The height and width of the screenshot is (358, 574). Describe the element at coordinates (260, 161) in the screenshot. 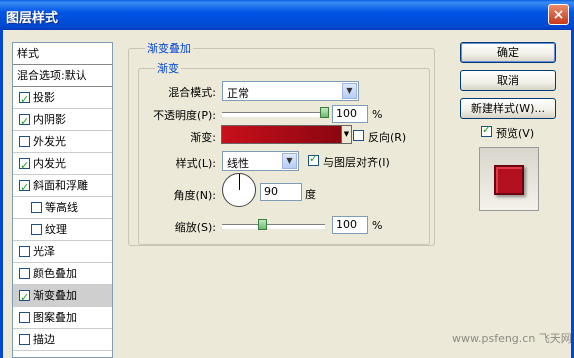

I see `style-select: 线性 ▼` at that location.